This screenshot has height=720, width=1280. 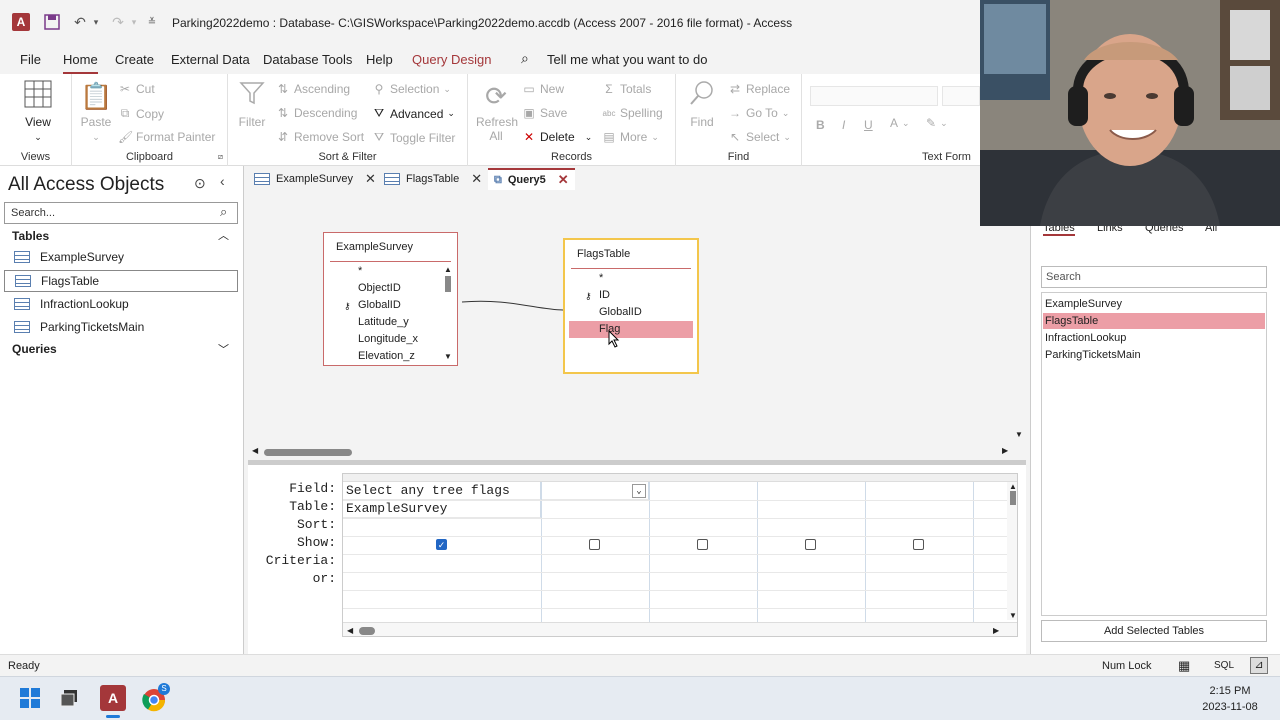 What do you see at coordinates (390, 339) in the screenshot?
I see `field-longitude: Longitude_x` at bounding box center [390, 339].